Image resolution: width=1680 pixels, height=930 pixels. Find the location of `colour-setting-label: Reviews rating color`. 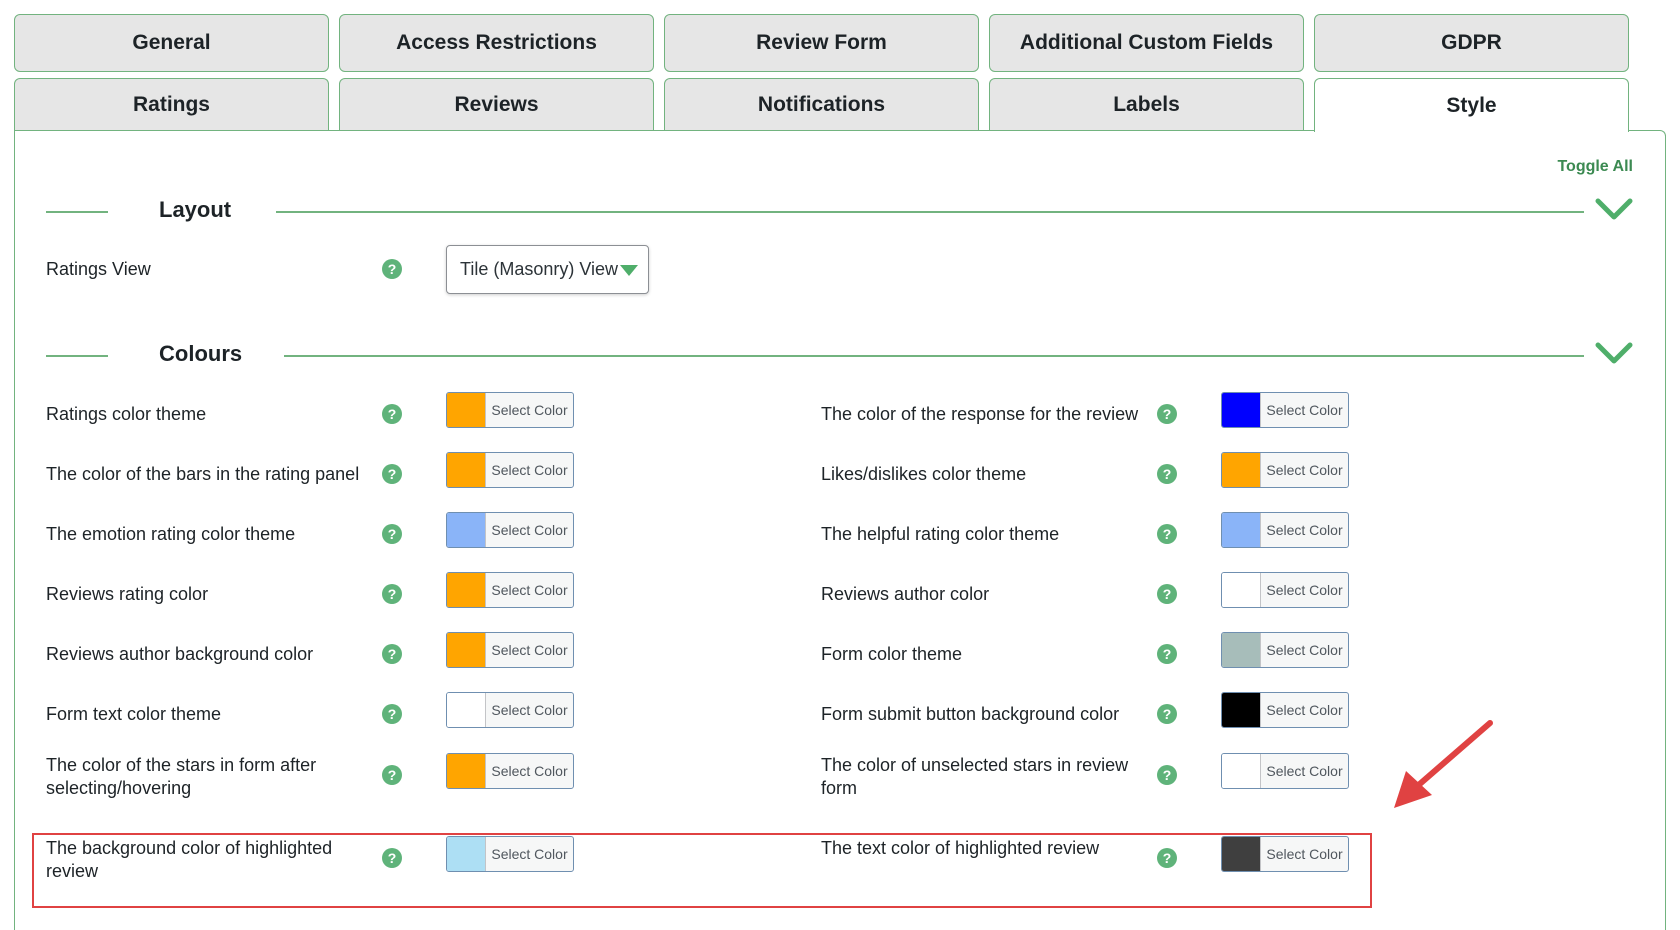

colour-setting-label: Reviews rating color is located at coordinates (127, 594).